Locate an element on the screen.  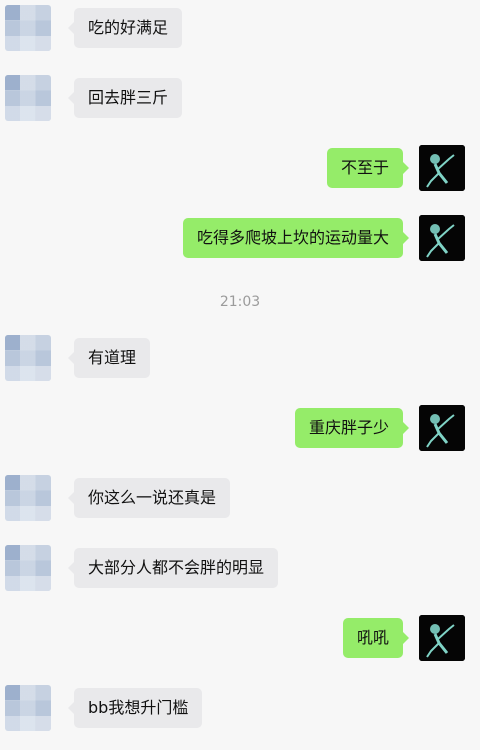
received-message-bubble: 回去胖三斤 is located at coordinates (125, 98).